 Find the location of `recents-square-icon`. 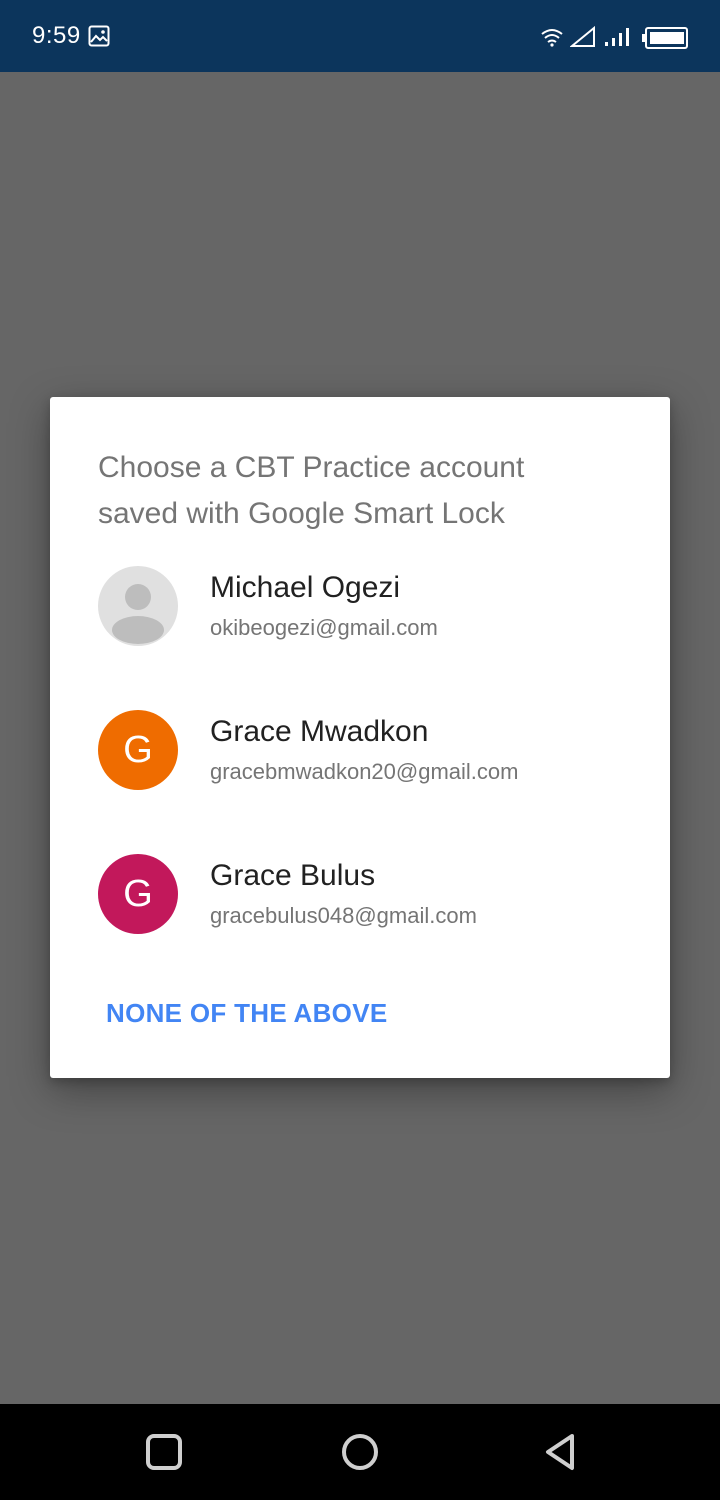

recents-square-icon is located at coordinates (164, 1452).